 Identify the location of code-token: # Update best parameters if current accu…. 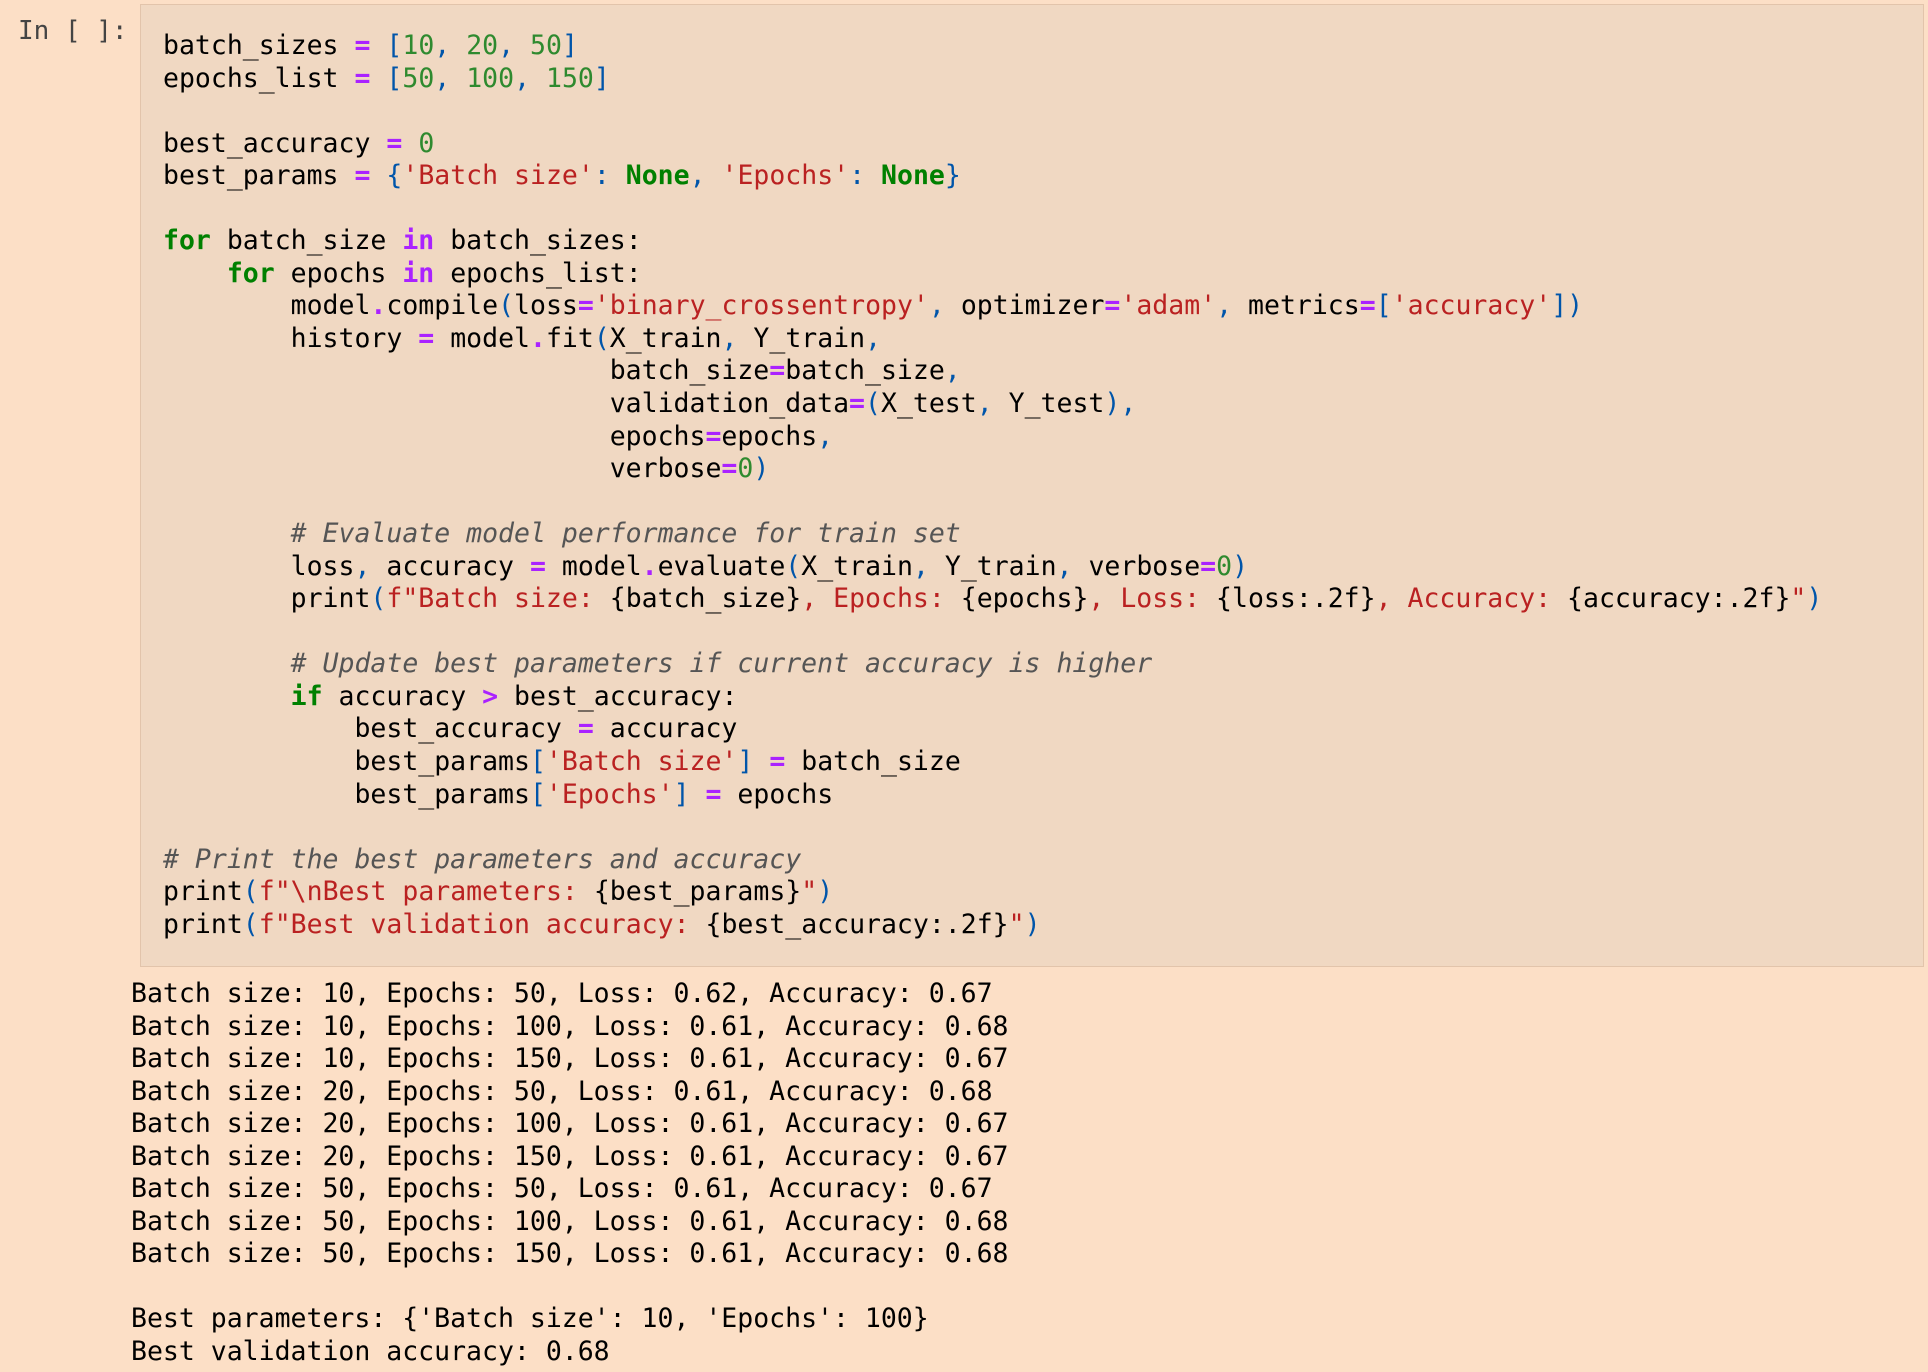
(721, 664).